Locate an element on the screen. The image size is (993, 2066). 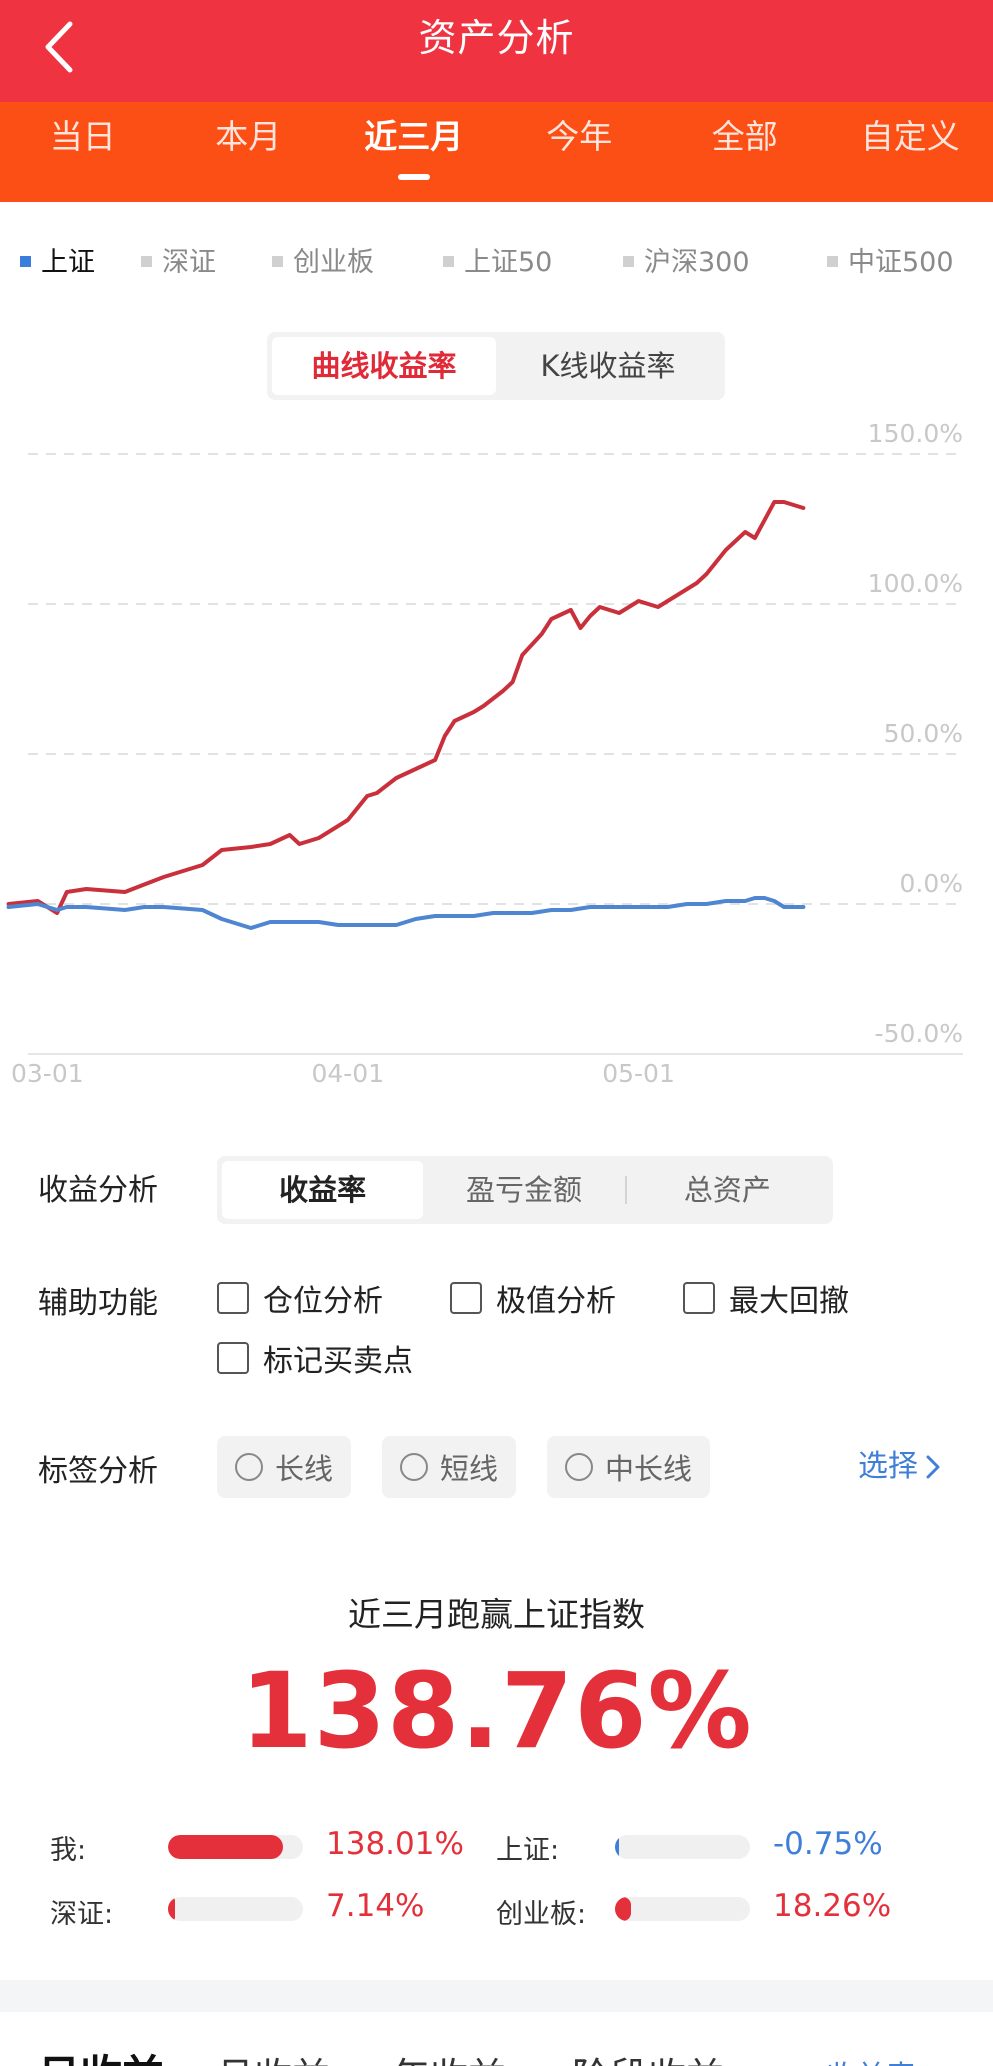
index-filter-csi500: 中证500 is located at coordinates (890, 263).